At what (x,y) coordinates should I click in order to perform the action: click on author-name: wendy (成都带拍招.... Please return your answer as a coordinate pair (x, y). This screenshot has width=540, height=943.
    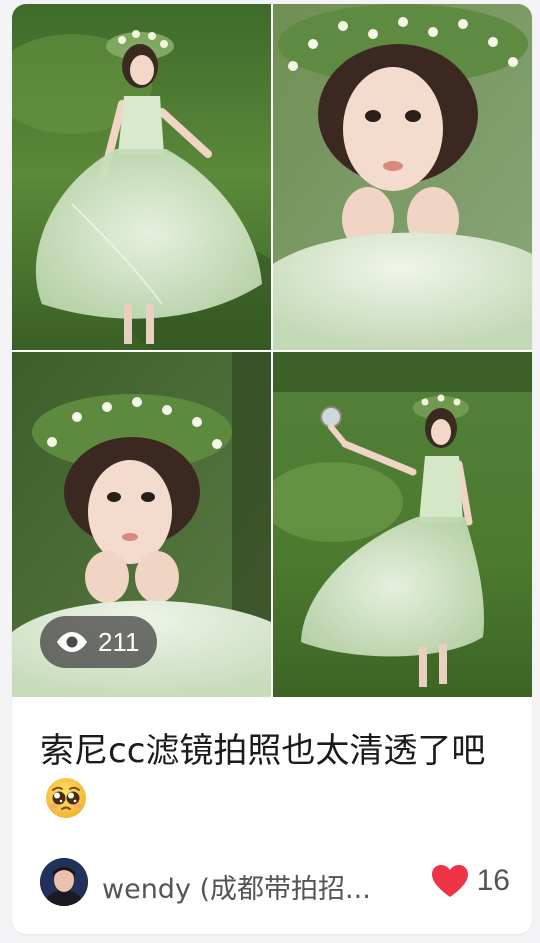
    Looking at the image, I should click on (252, 886).